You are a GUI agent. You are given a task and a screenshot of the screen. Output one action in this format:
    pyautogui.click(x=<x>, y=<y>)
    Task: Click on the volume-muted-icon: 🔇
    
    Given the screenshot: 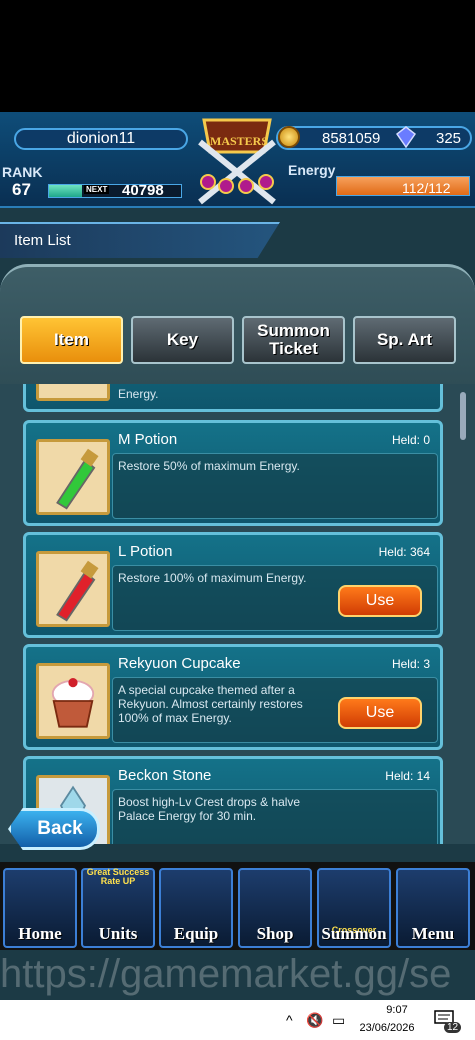 What is the action you would take?
    pyautogui.click(x=314, y=1020)
    